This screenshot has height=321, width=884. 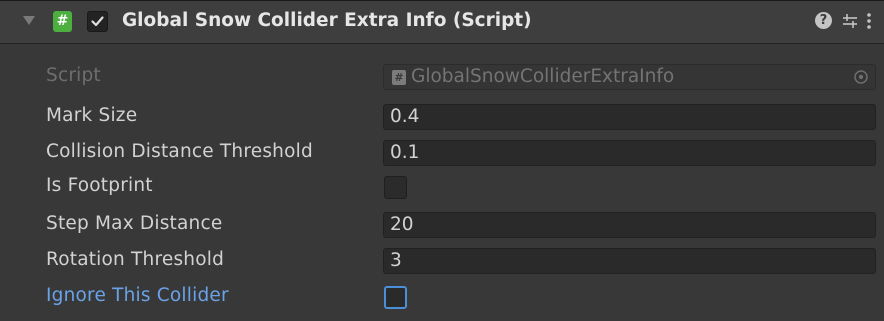 What do you see at coordinates (442, 297) in the screenshot?
I see `ignore-this-collider-row: Ignore This Collider` at bounding box center [442, 297].